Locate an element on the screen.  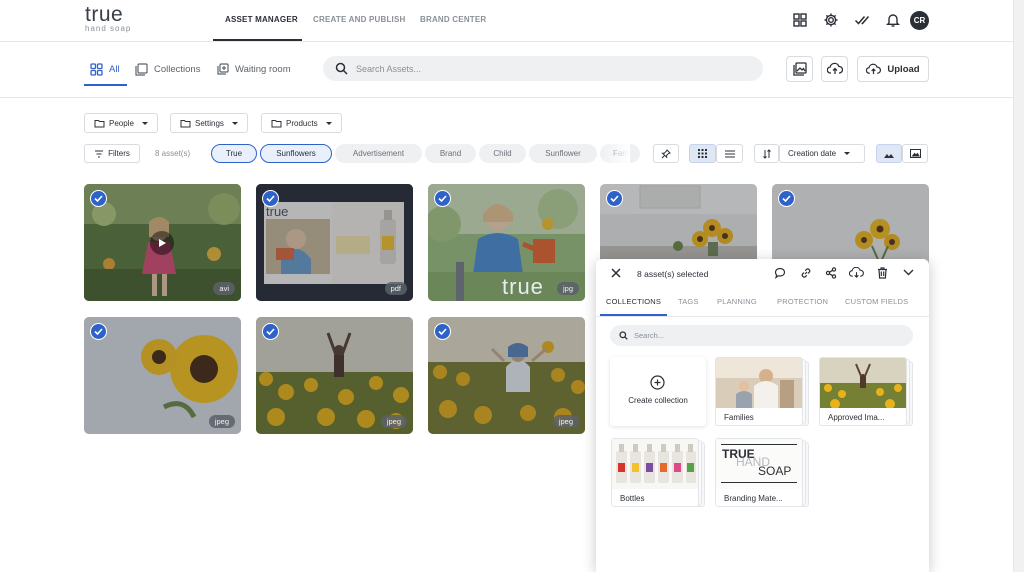
cloud-upload-icon is located at coordinates (834, 69).